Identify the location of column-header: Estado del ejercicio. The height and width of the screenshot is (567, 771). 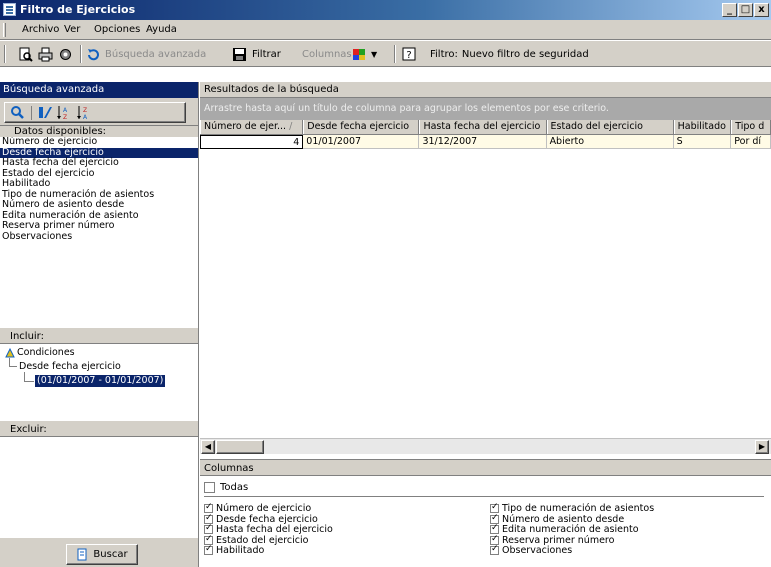
(610, 127).